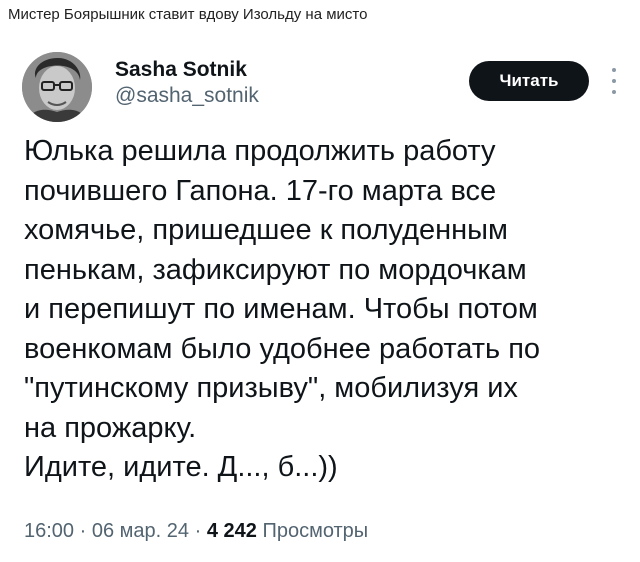  What do you see at coordinates (275, 269) in the screenshot?
I see `tweet-text-line: пенькам, зафиксируют по мордочкам` at bounding box center [275, 269].